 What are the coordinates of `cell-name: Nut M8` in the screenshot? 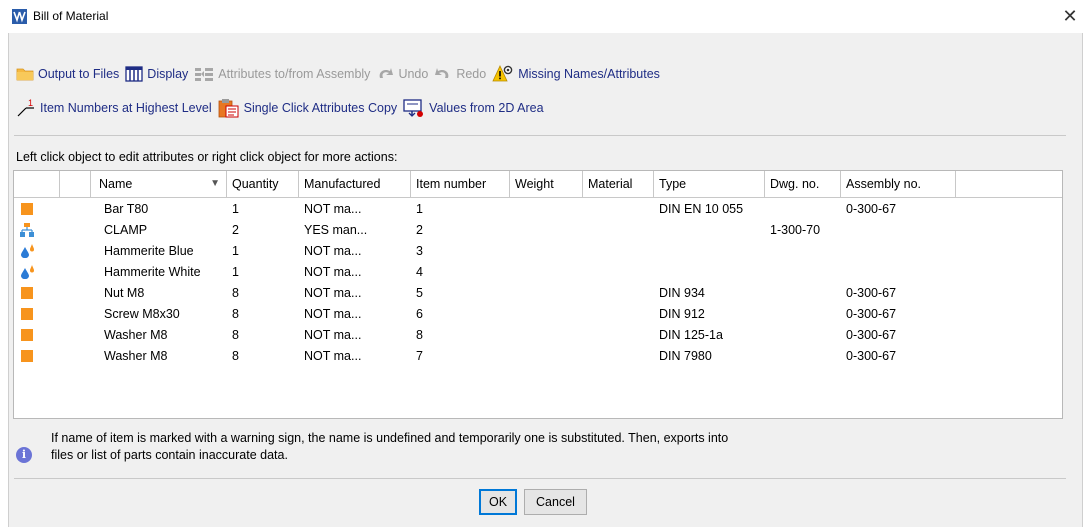 It's located at (159, 293).